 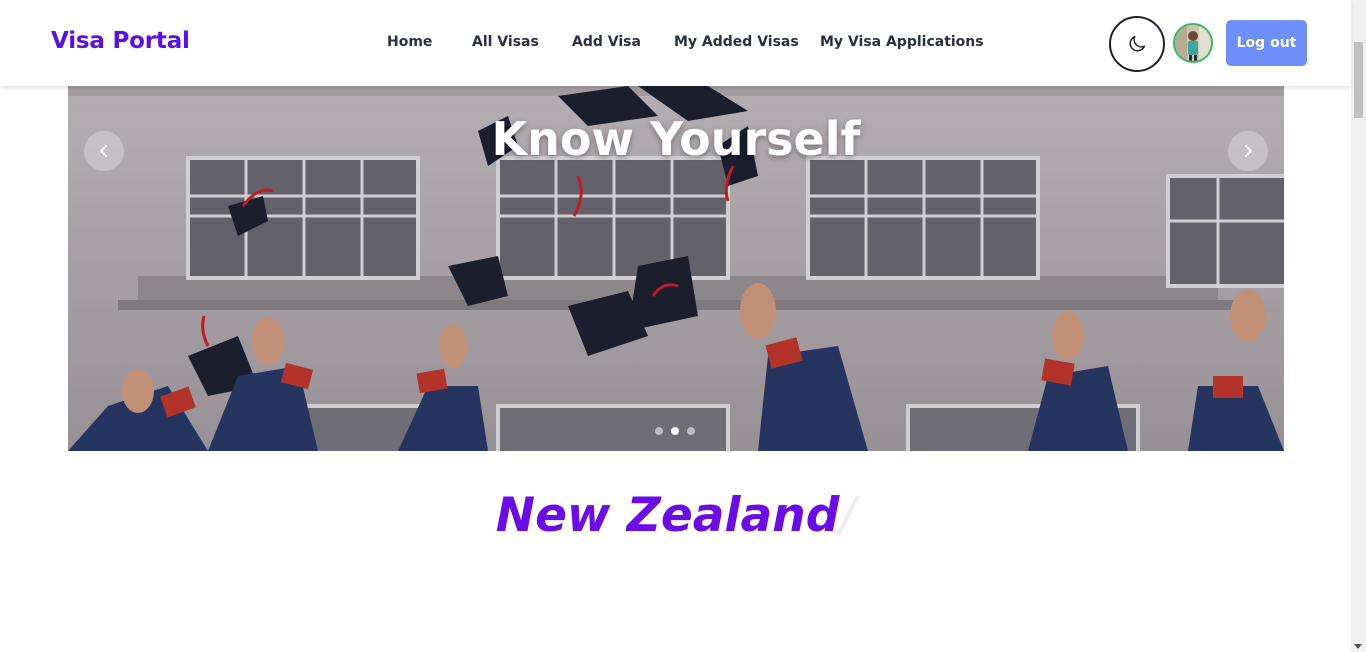 I want to click on page-scrollbar, so click(x=1358, y=326).